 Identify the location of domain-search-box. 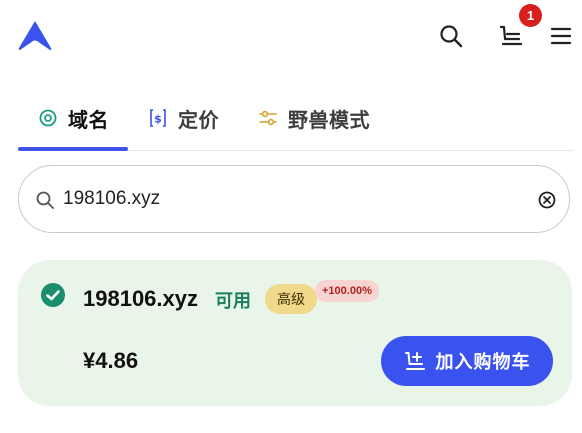
(294, 199).